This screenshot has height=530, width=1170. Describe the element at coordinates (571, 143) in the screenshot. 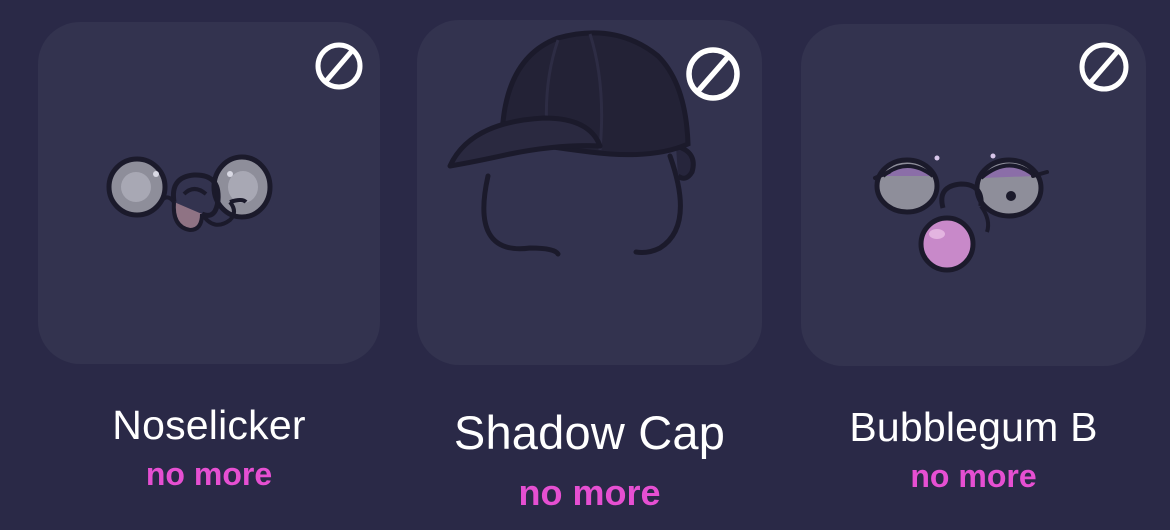

I see `baseball-cap-icon` at that location.